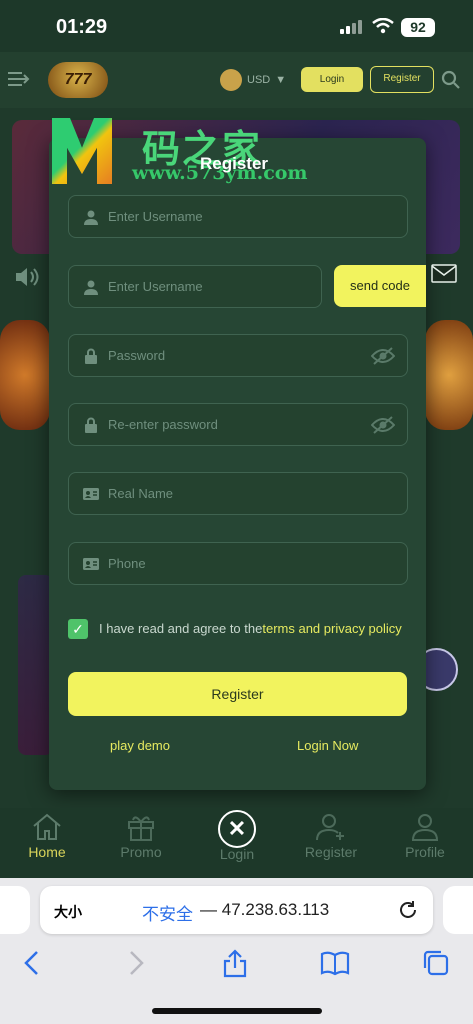 This screenshot has width=473, height=1024. Describe the element at coordinates (237, 1011) in the screenshot. I see `home-indicator` at that location.